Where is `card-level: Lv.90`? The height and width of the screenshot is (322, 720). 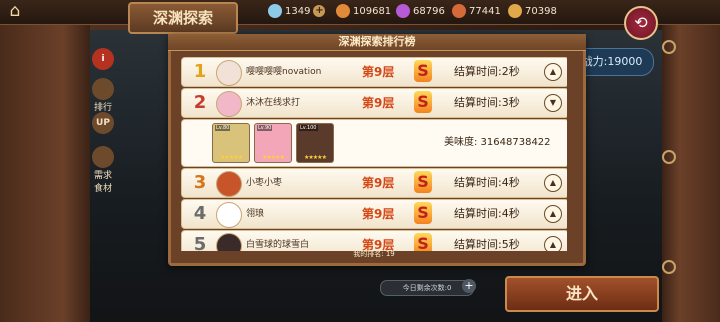
card-level: Lv.90 is located at coordinates (265, 128).